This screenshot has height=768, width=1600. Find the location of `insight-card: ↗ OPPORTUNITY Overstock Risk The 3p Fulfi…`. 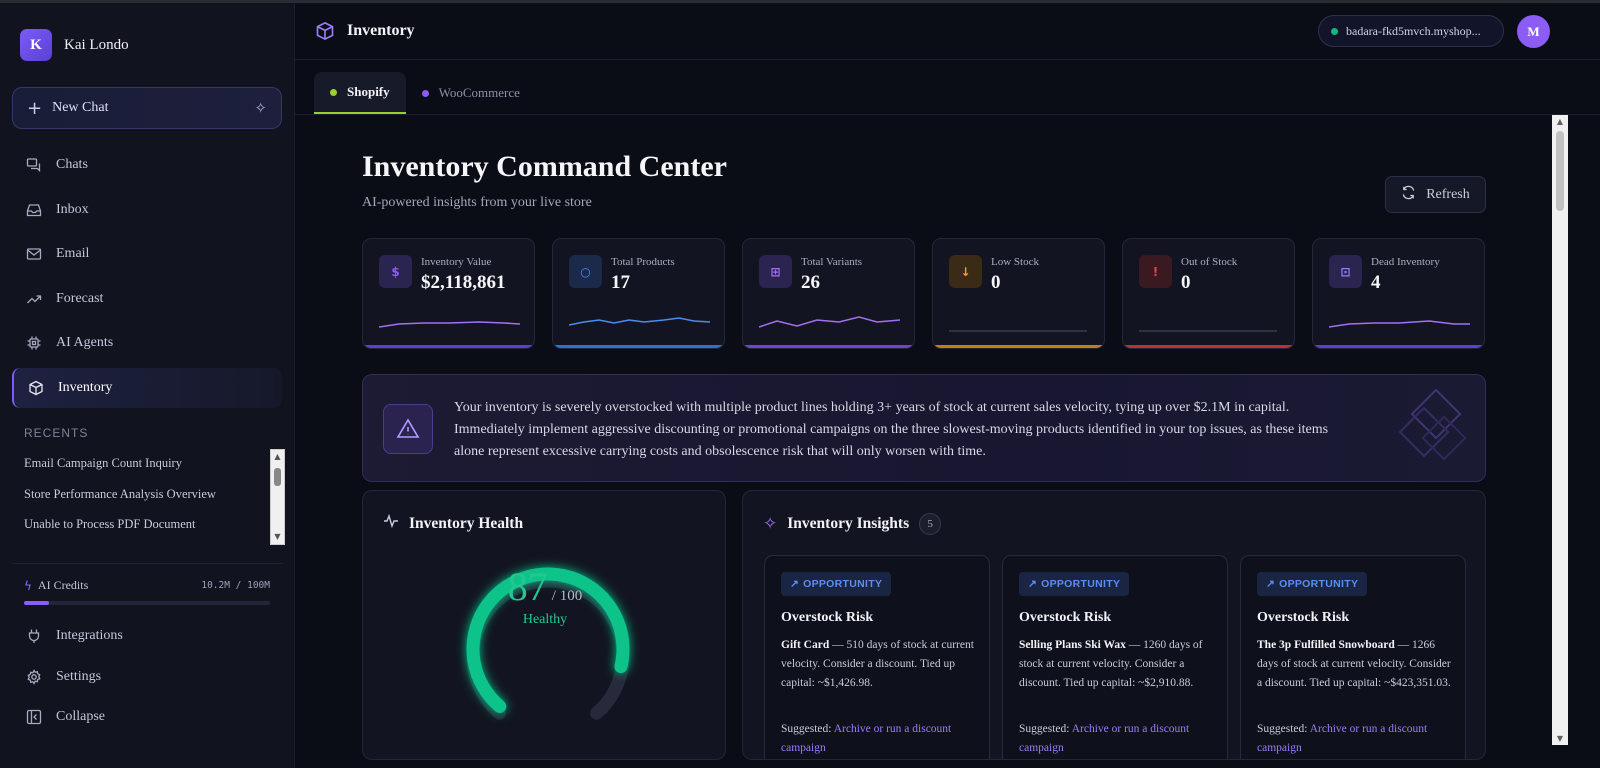

insight-card: ↗ OPPORTUNITY Overstock Risk The 3p Fulfi… is located at coordinates (1353, 657).